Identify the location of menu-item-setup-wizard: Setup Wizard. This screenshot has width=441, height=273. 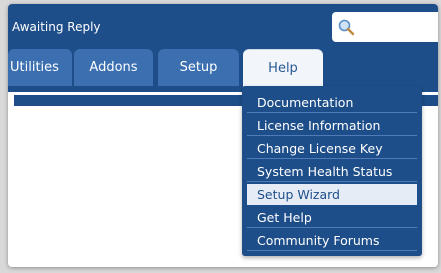
(332, 194).